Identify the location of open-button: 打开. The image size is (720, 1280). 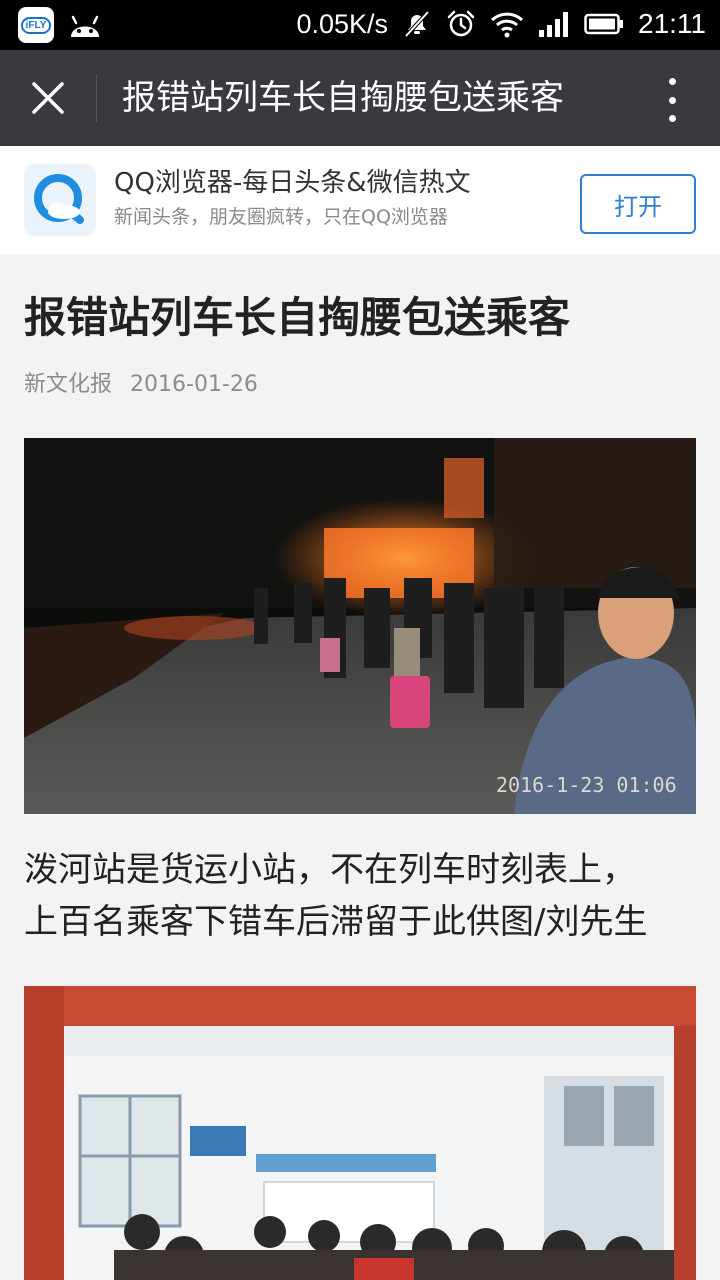
(638, 204).